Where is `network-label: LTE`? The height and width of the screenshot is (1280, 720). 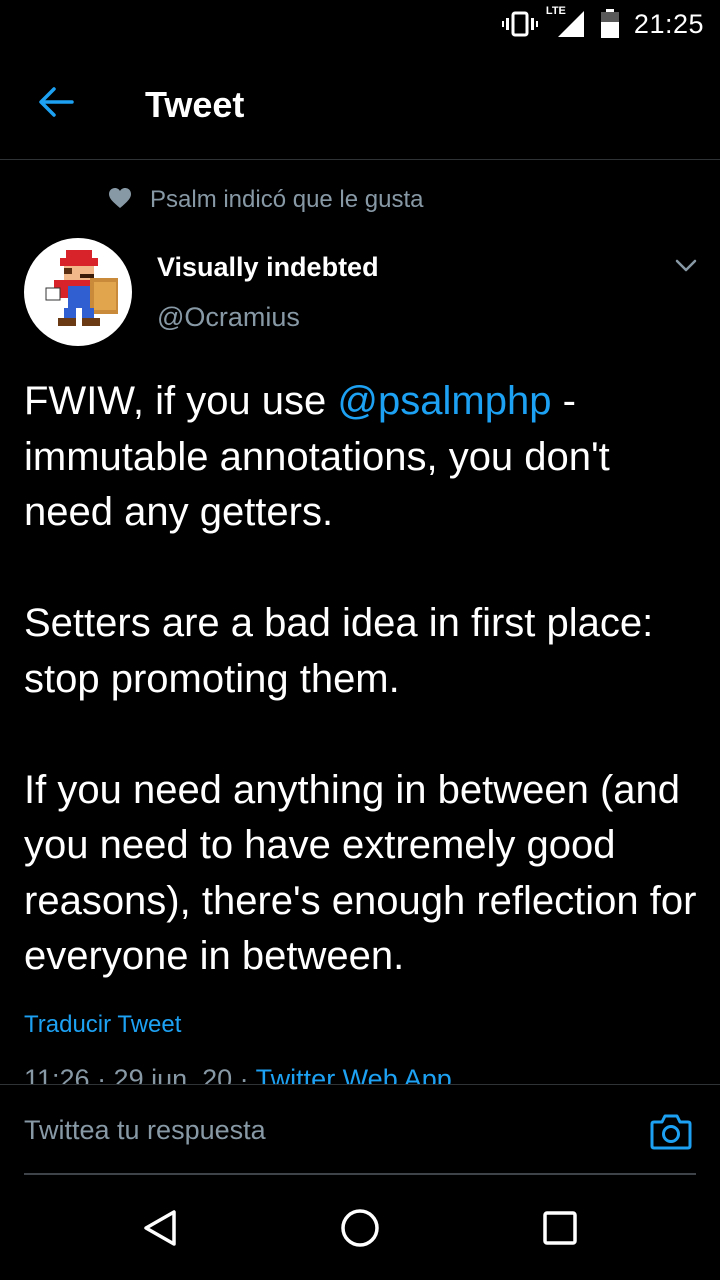
network-label: LTE is located at coordinates (555, 11).